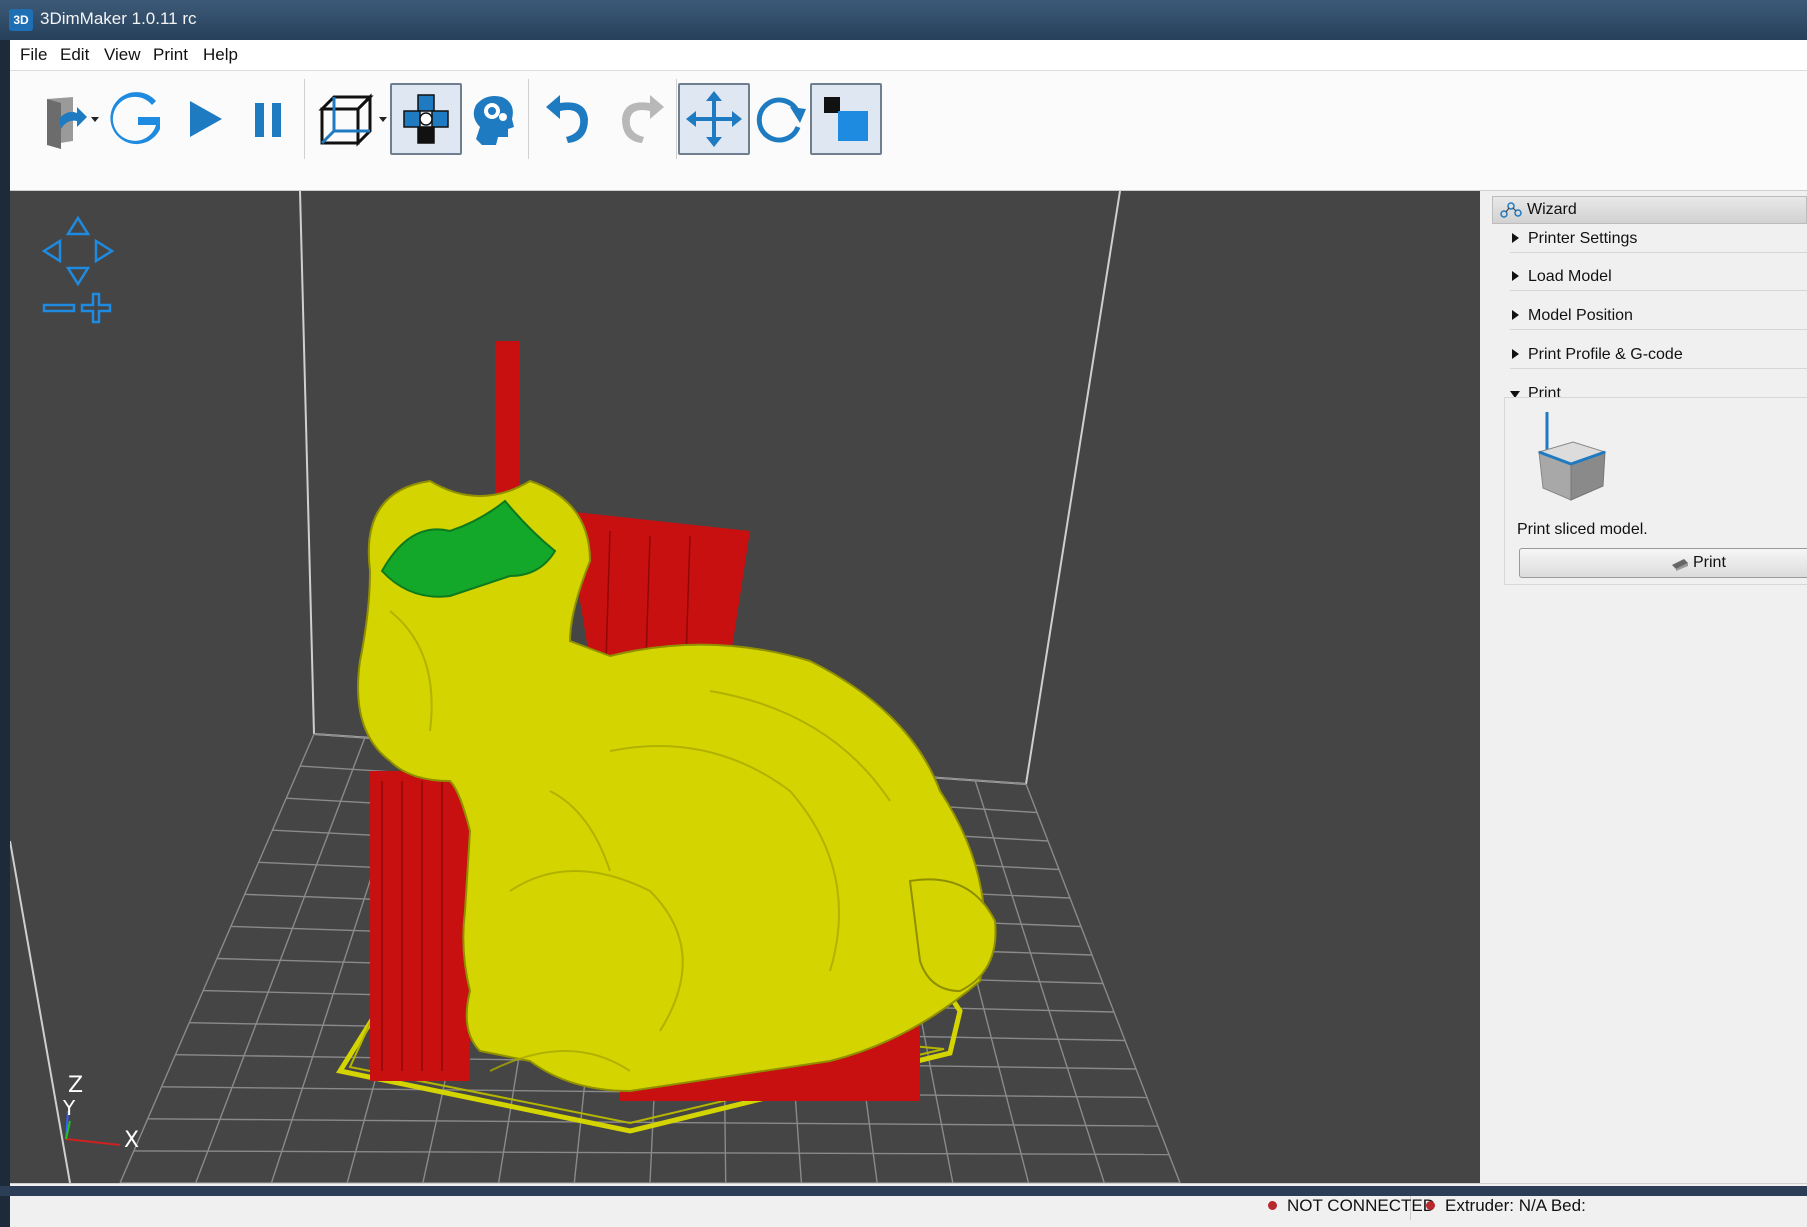  Describe the element at coordinates (95, 119) in the screenshot. I see `open-file-dropdown` at that location.